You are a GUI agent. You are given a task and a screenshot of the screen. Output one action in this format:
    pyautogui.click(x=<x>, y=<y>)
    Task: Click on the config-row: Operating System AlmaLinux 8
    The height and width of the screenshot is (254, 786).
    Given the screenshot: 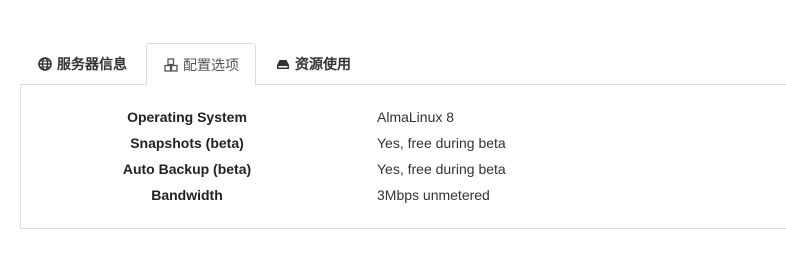 What is the action you would take?
    pyautogui.click(x=403, y=117)
    